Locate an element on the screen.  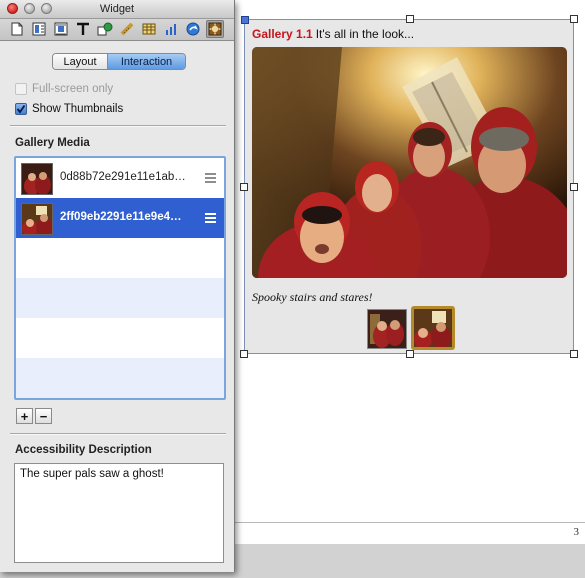
add-media-button: + is located at coordinates (24, 416).